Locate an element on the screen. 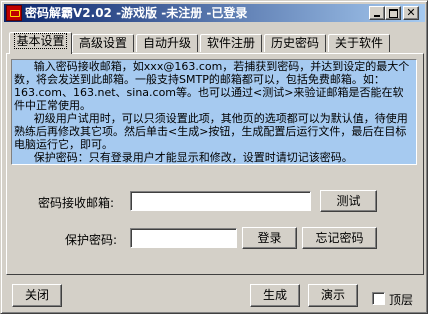 The width and height of the screenshot is (428, 314). maximize-button is located at coordinates (393, 13).